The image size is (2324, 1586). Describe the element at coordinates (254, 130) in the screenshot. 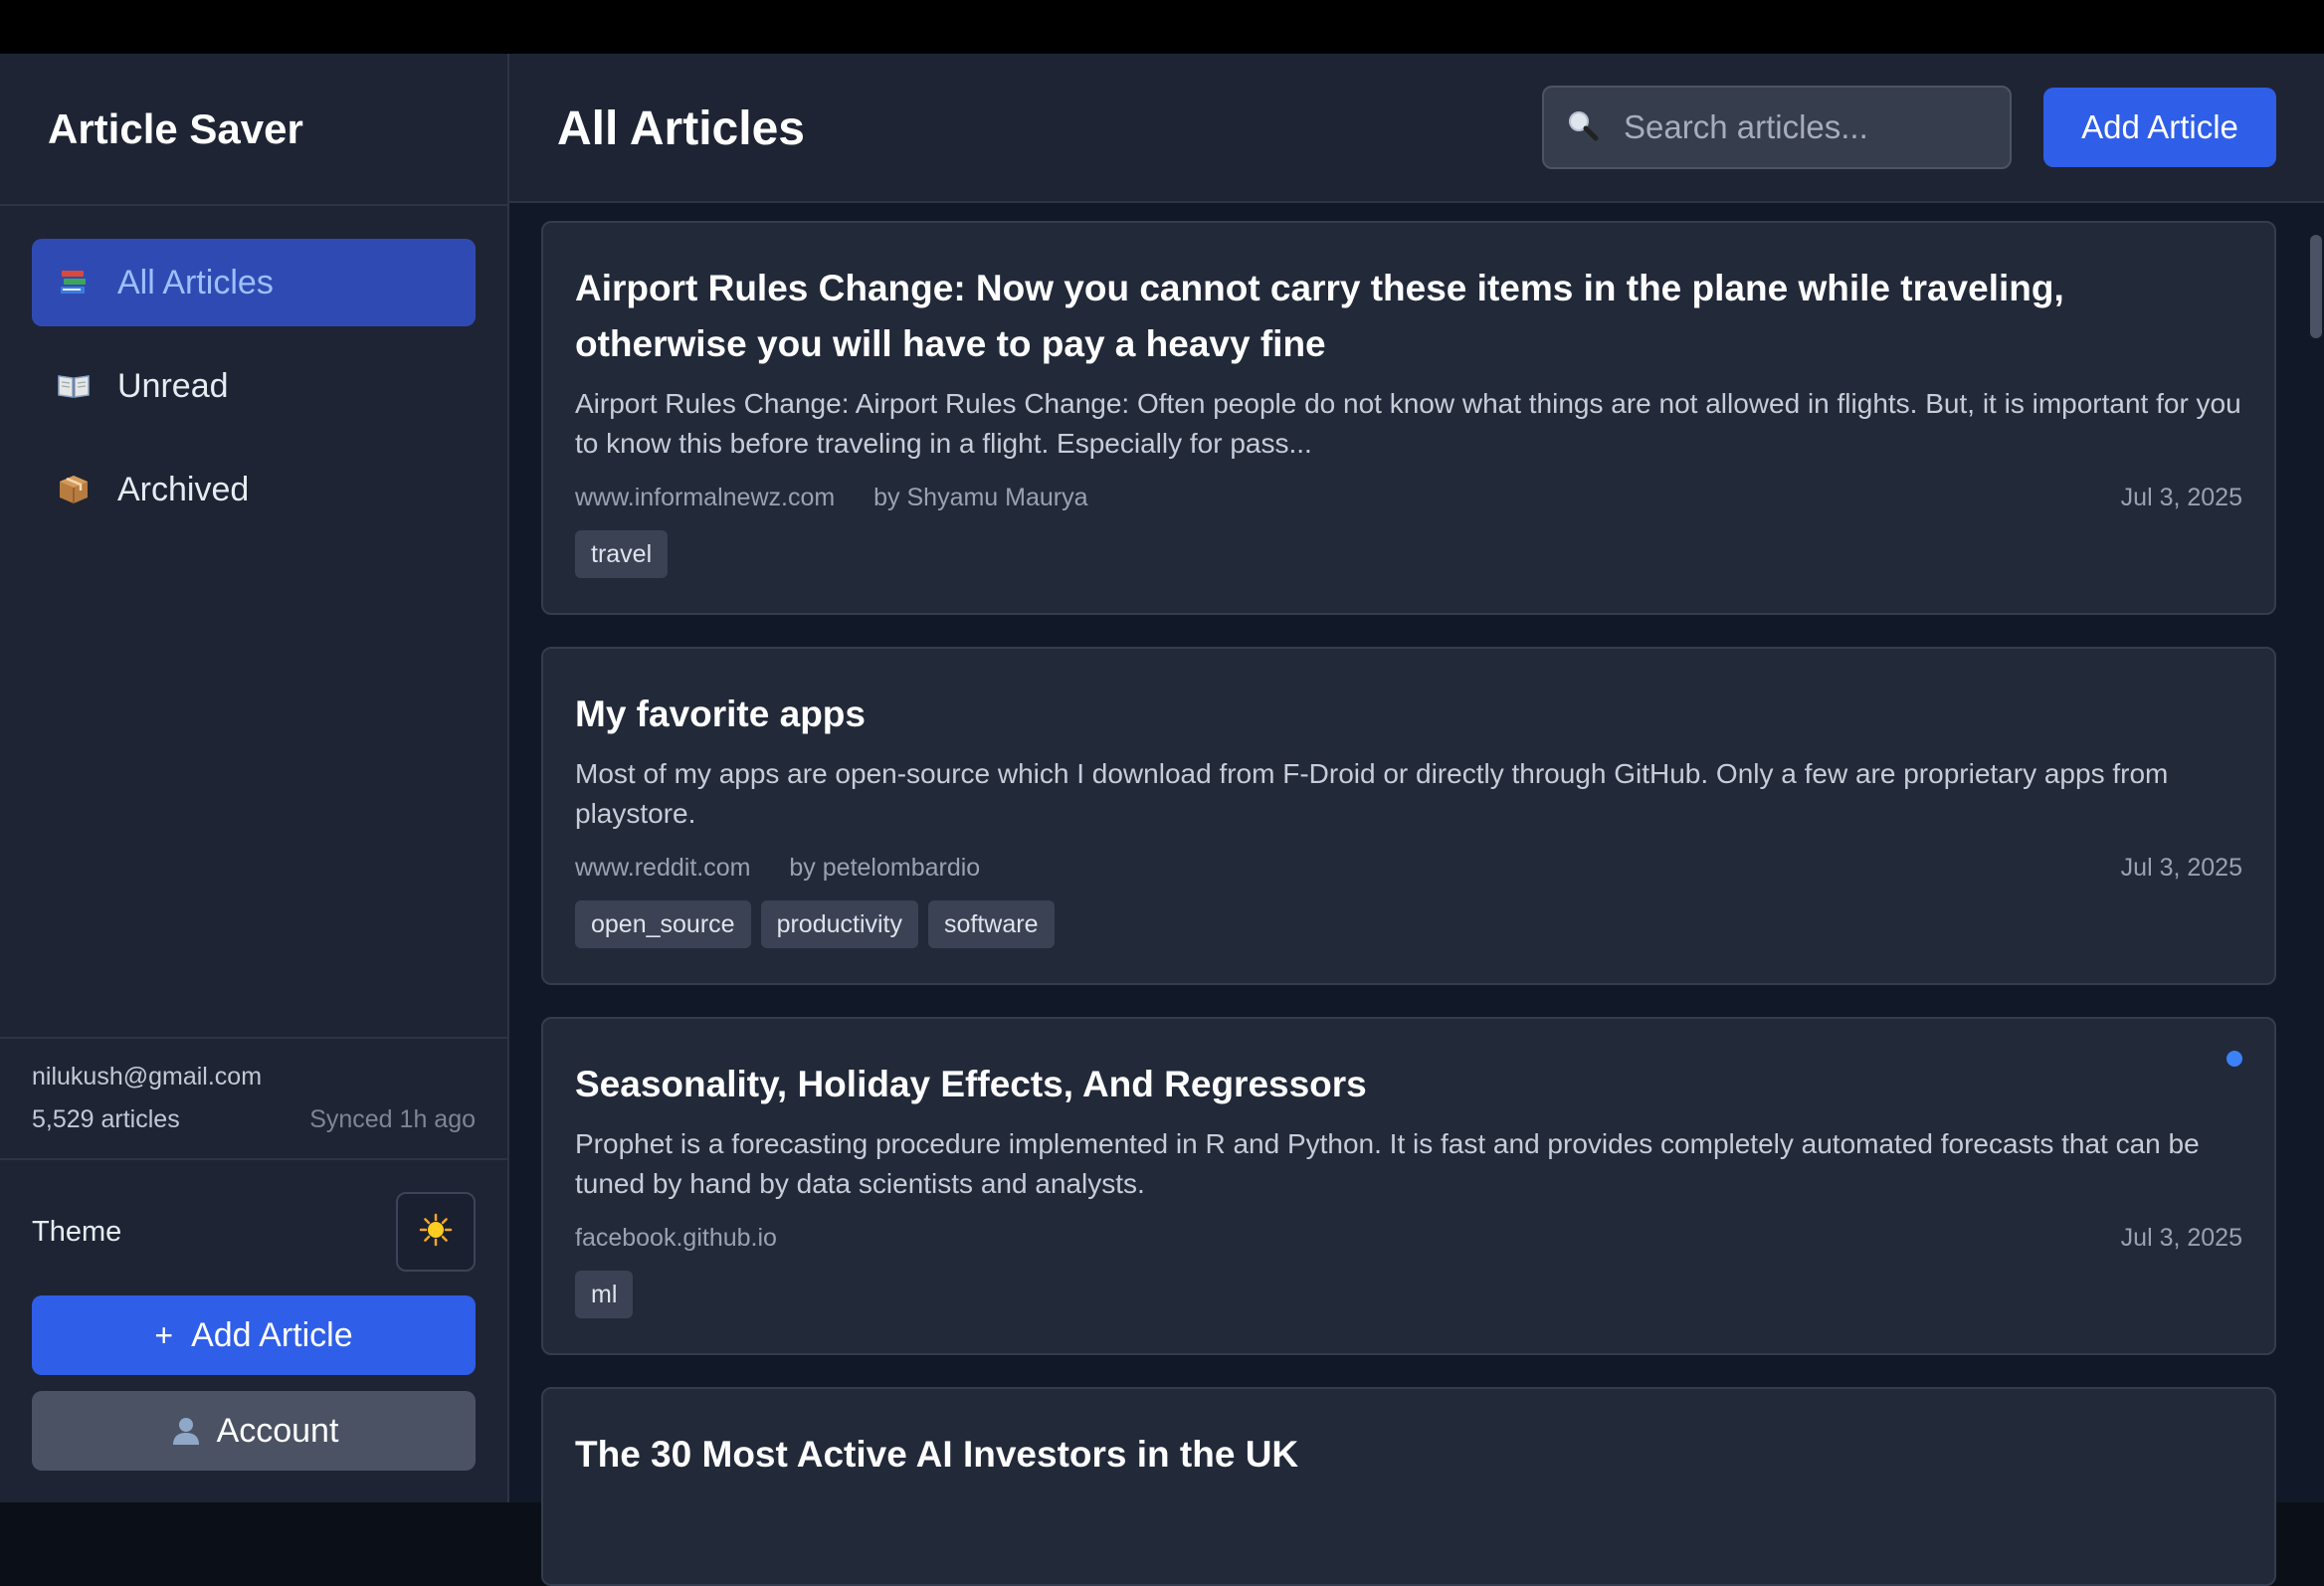

I see `app-title: Article Saver` at that location.